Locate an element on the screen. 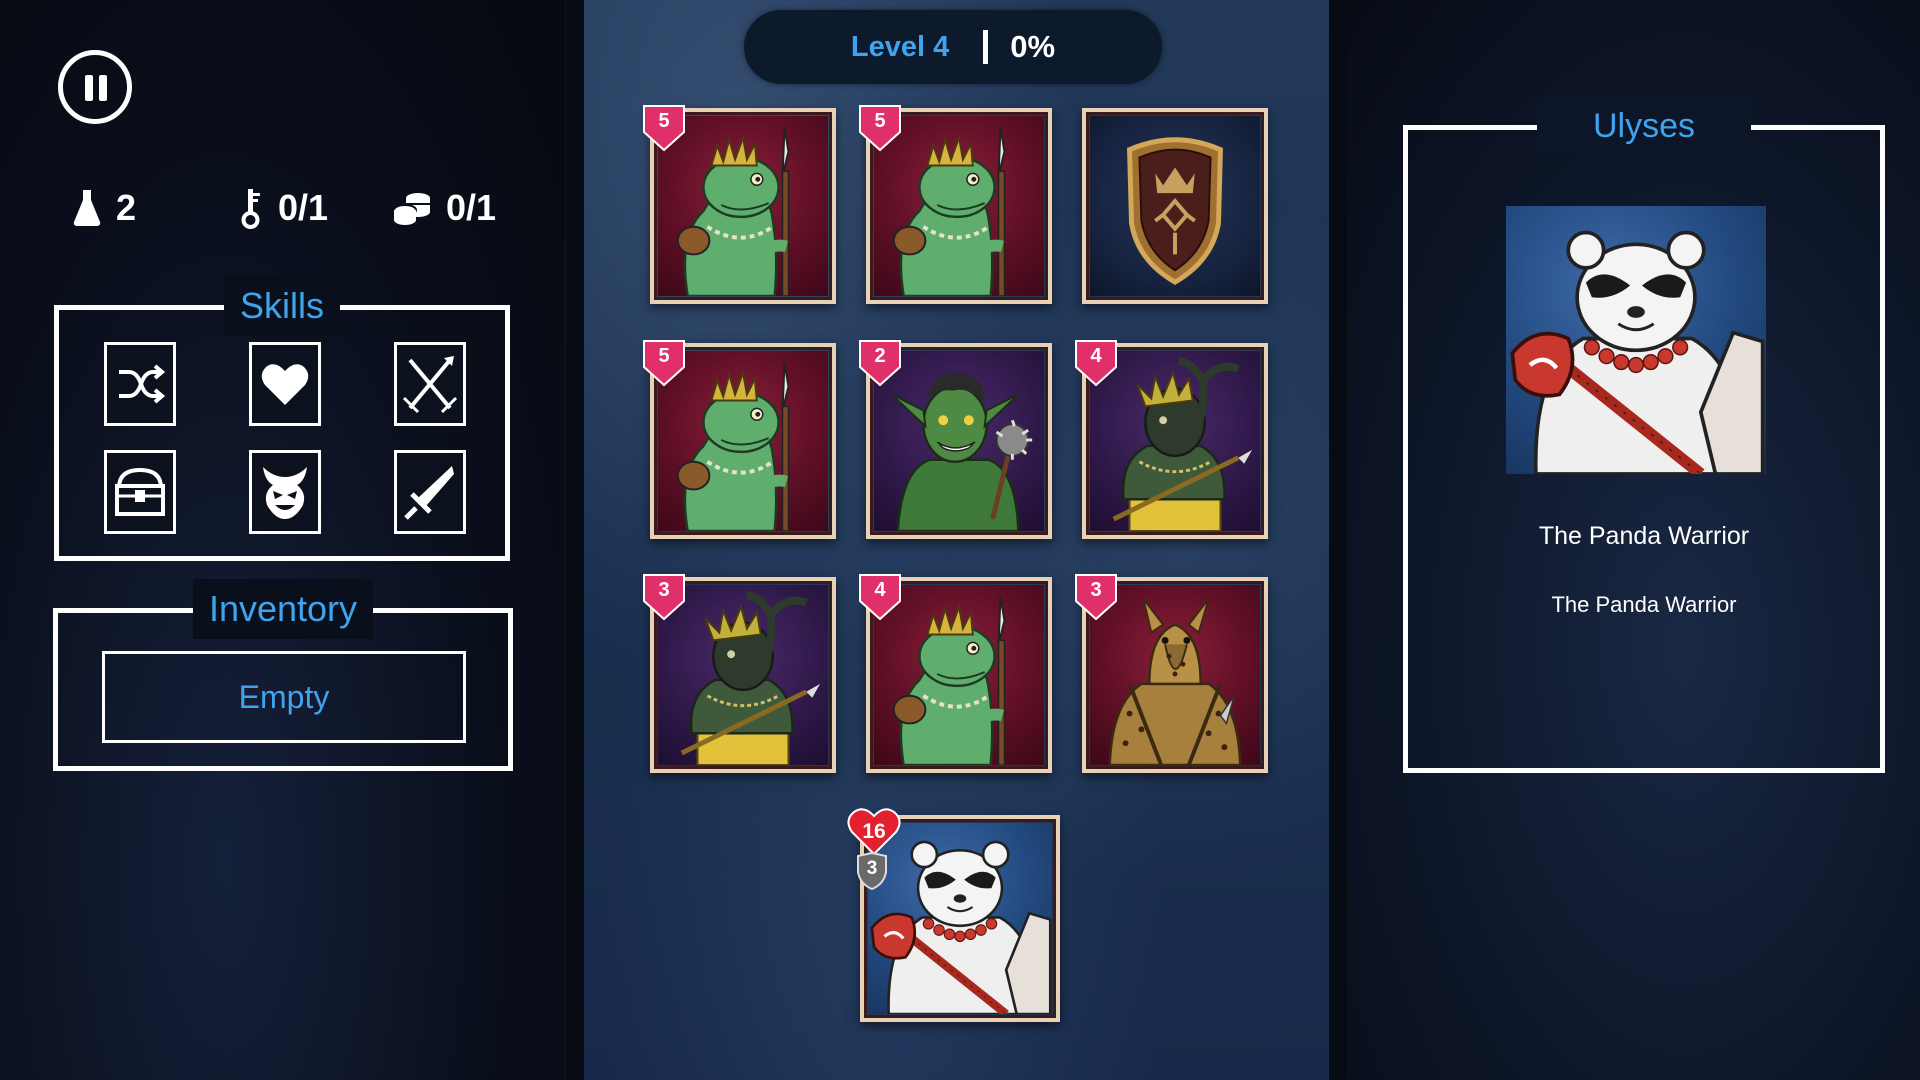  inventory-empty-label: Empty is located at coordinates (284, 696).